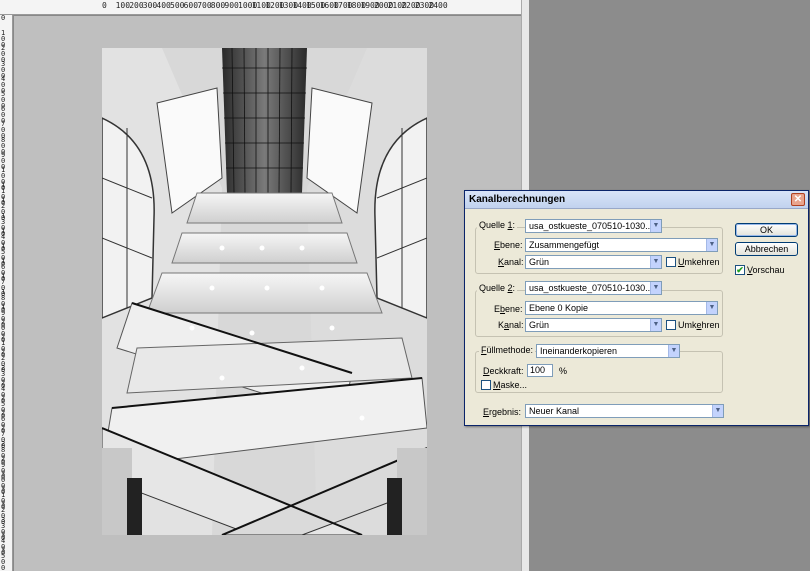 The height and width of the screenshot is (571, 810). What do you see at coordinates (163, 5) in the screenshot?
I see `ruler-label: 400` at bounding box center [163, 5].